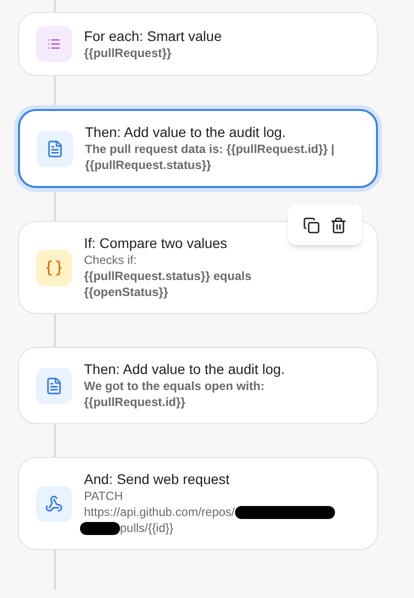 This screenshot has width=414, height=598. What do you see at coordinates (54, 268) in the screenshot?
I see `braces-icon` at bounding box center [54, 268].